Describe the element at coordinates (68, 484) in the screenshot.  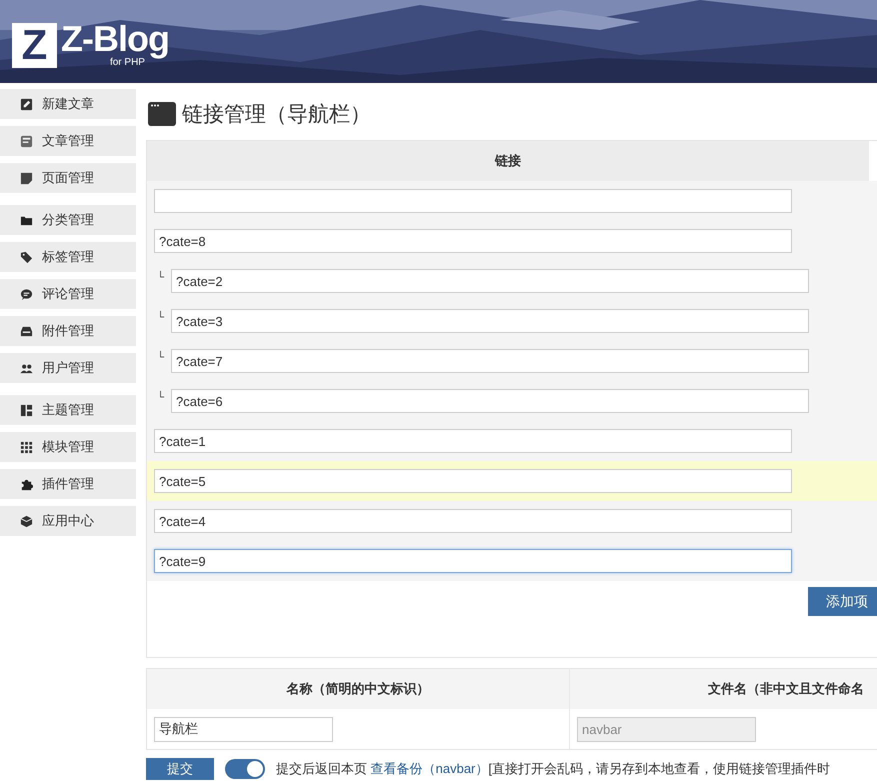
I see `sidebar-item: 插件管理` at that location.